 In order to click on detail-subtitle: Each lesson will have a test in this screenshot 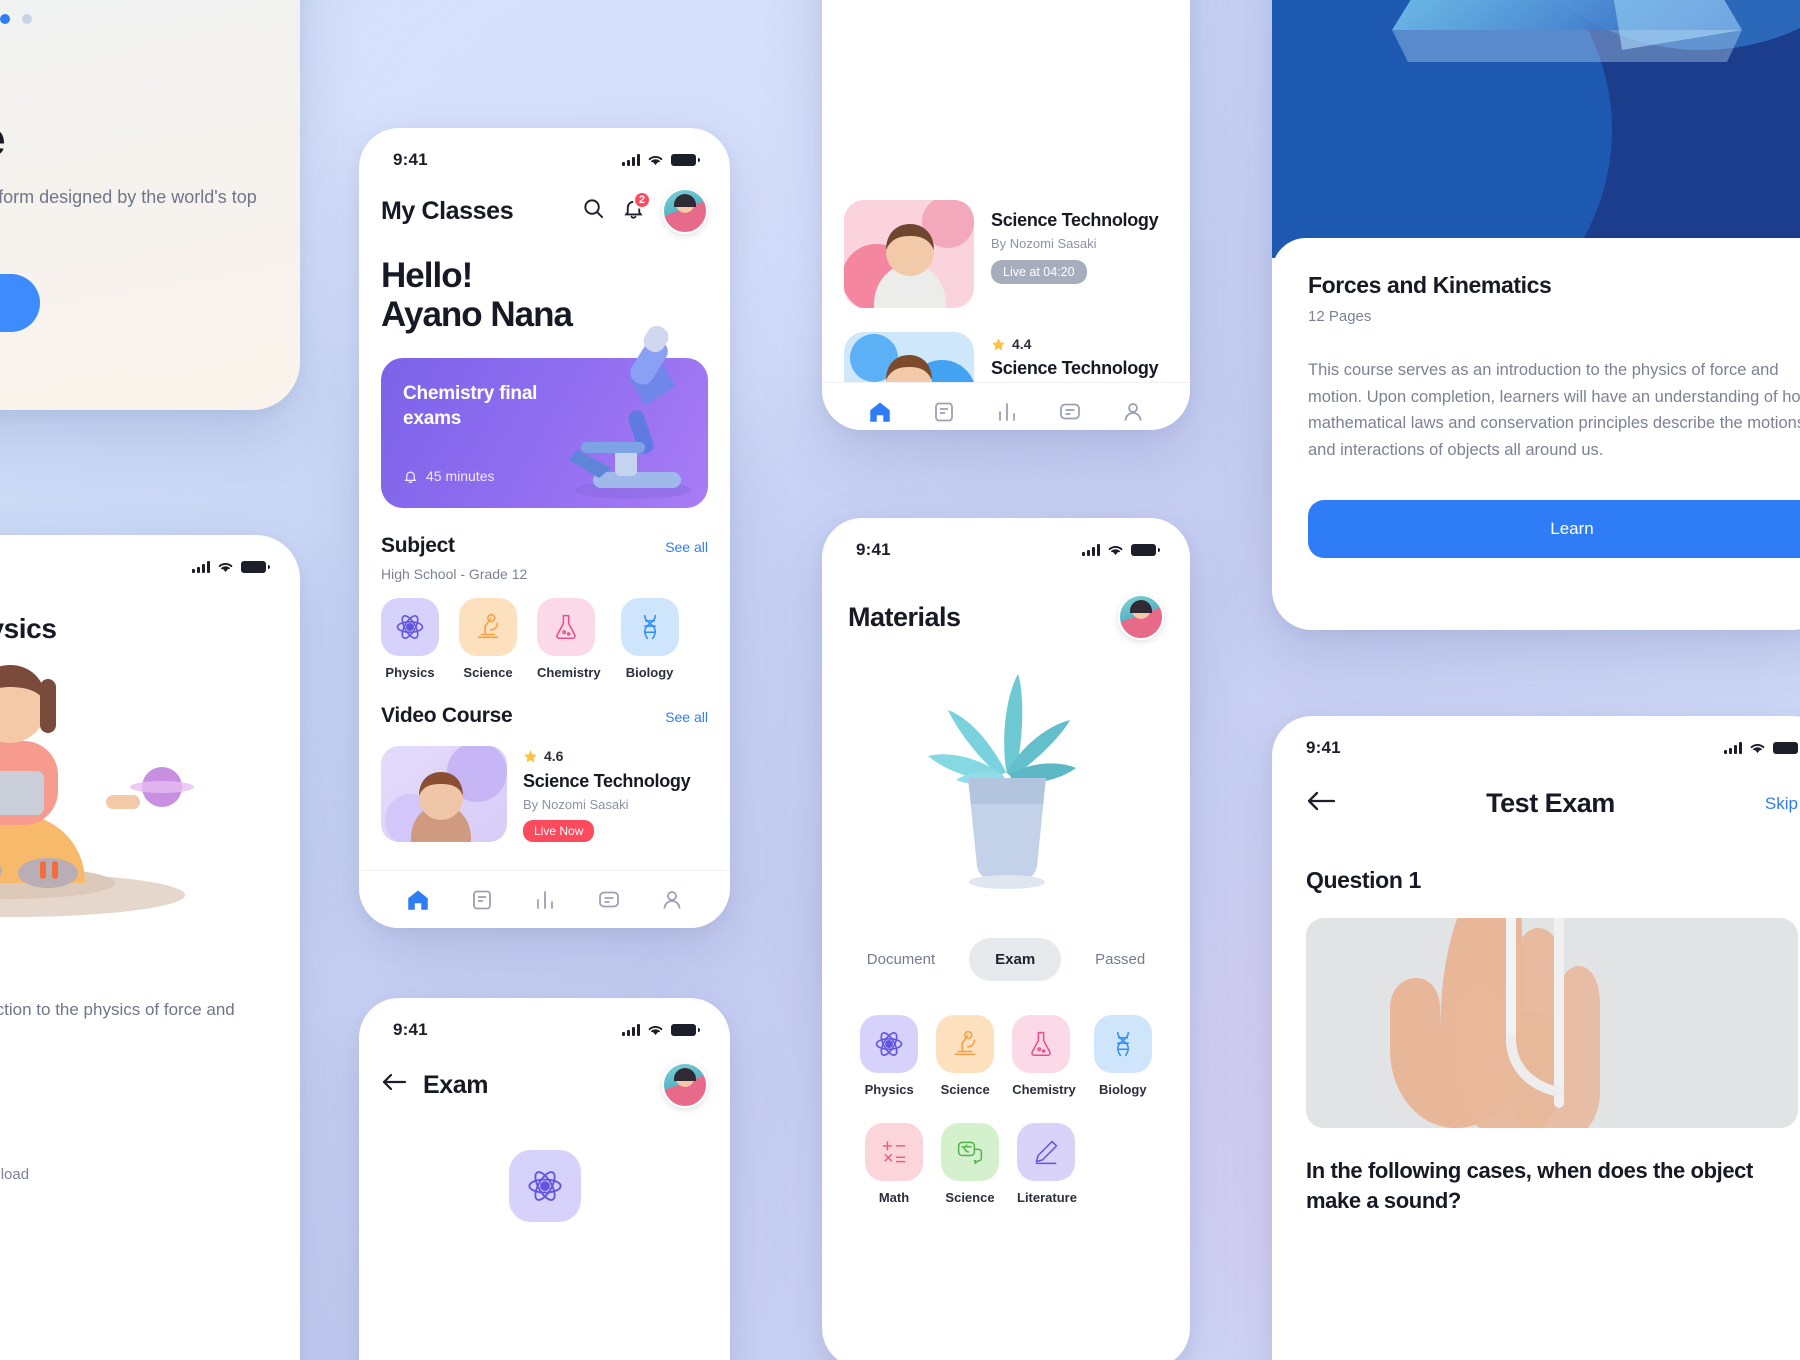, I will do `click(130, 1246)`.